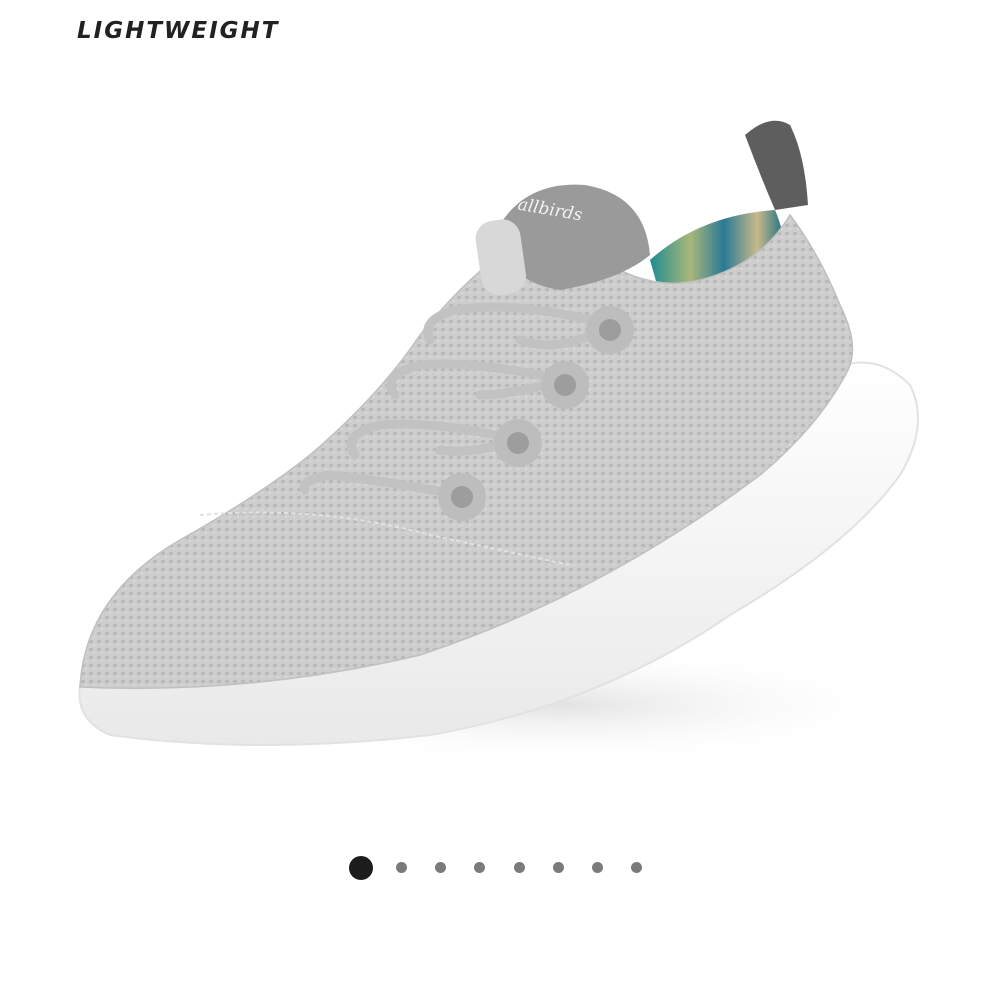  I want to click on carousel-pagination, so click(500, 868).